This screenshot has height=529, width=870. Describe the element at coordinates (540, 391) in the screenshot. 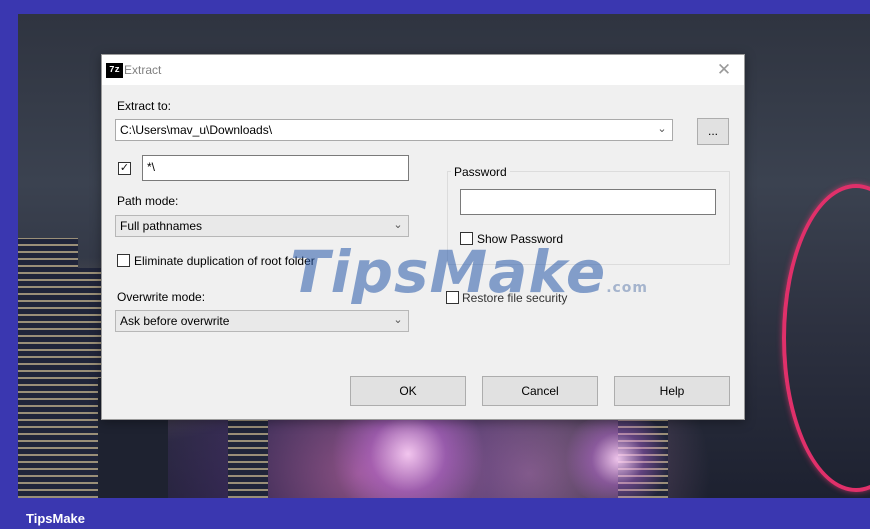

I see `cancel-button: Cancel` at that location.